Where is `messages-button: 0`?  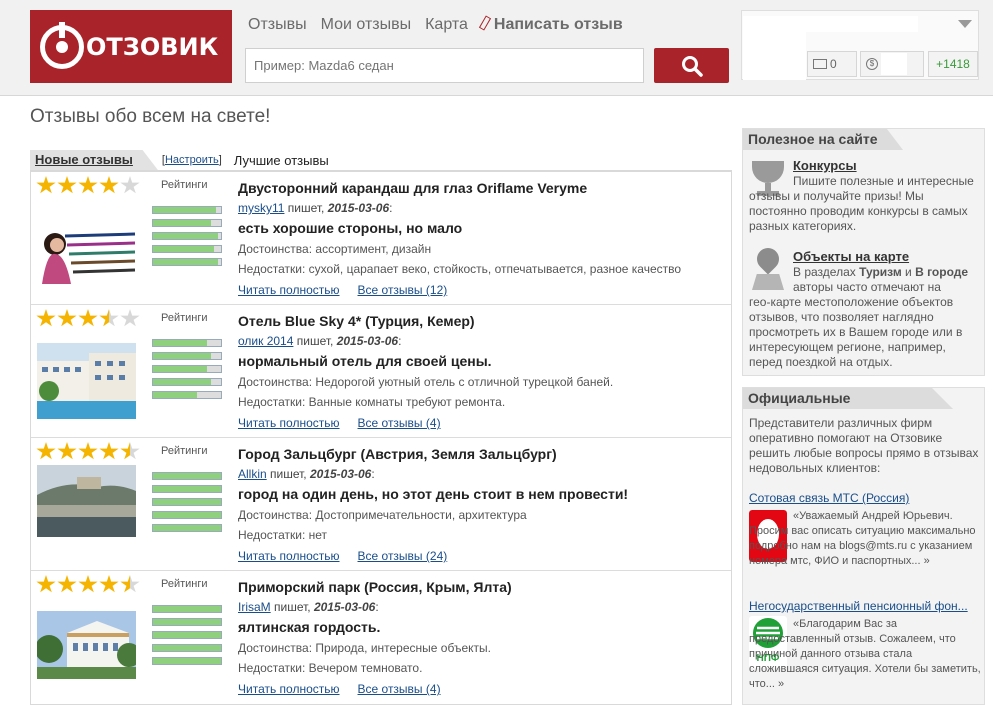
messages-button: 0 is located at coordinates (832, 64).